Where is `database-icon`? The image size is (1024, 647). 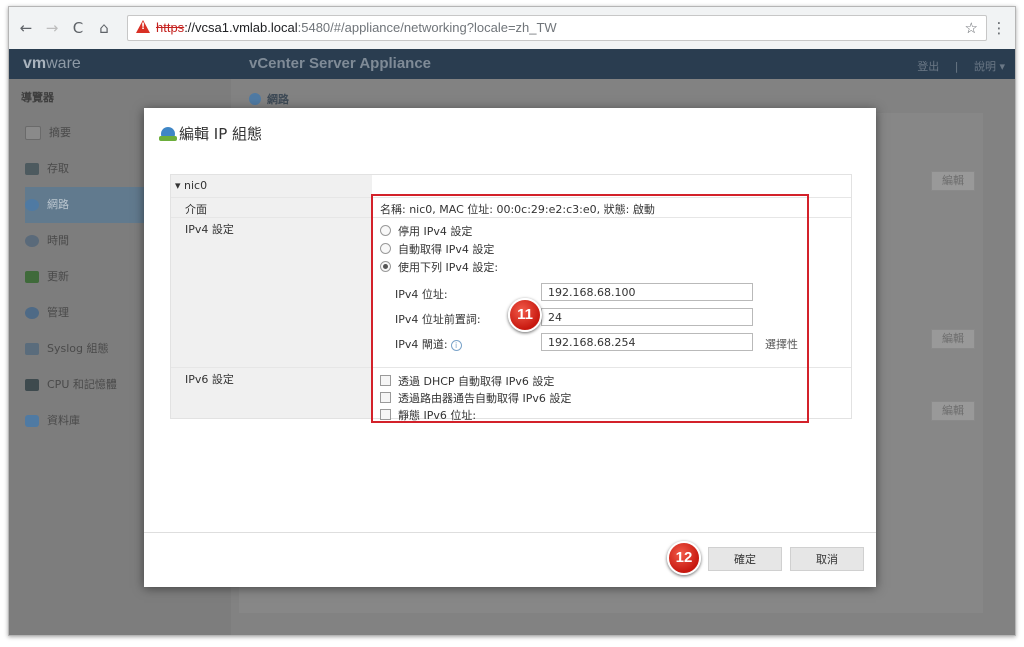 database-icon is located at coordinates (32, 421).